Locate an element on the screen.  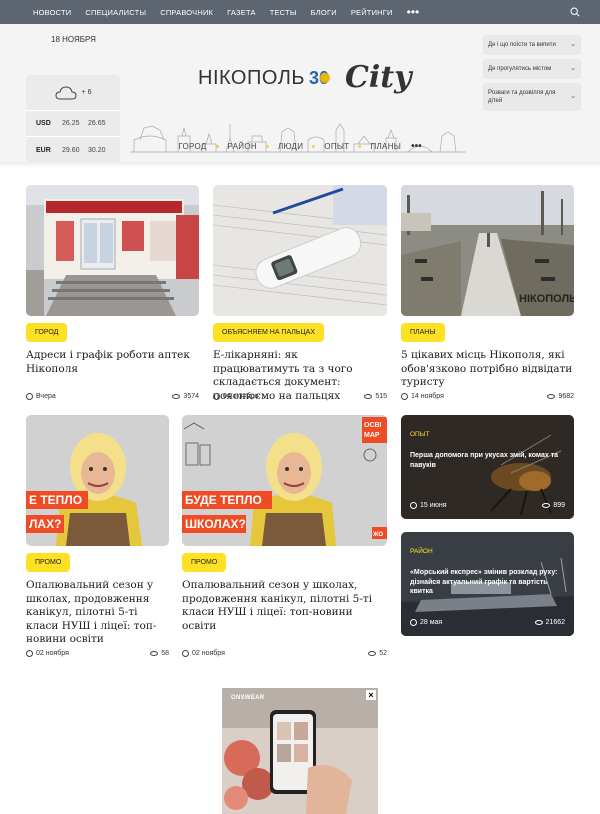
menu-plans: ПЛАНЫ is located at coordinates (385, 146).